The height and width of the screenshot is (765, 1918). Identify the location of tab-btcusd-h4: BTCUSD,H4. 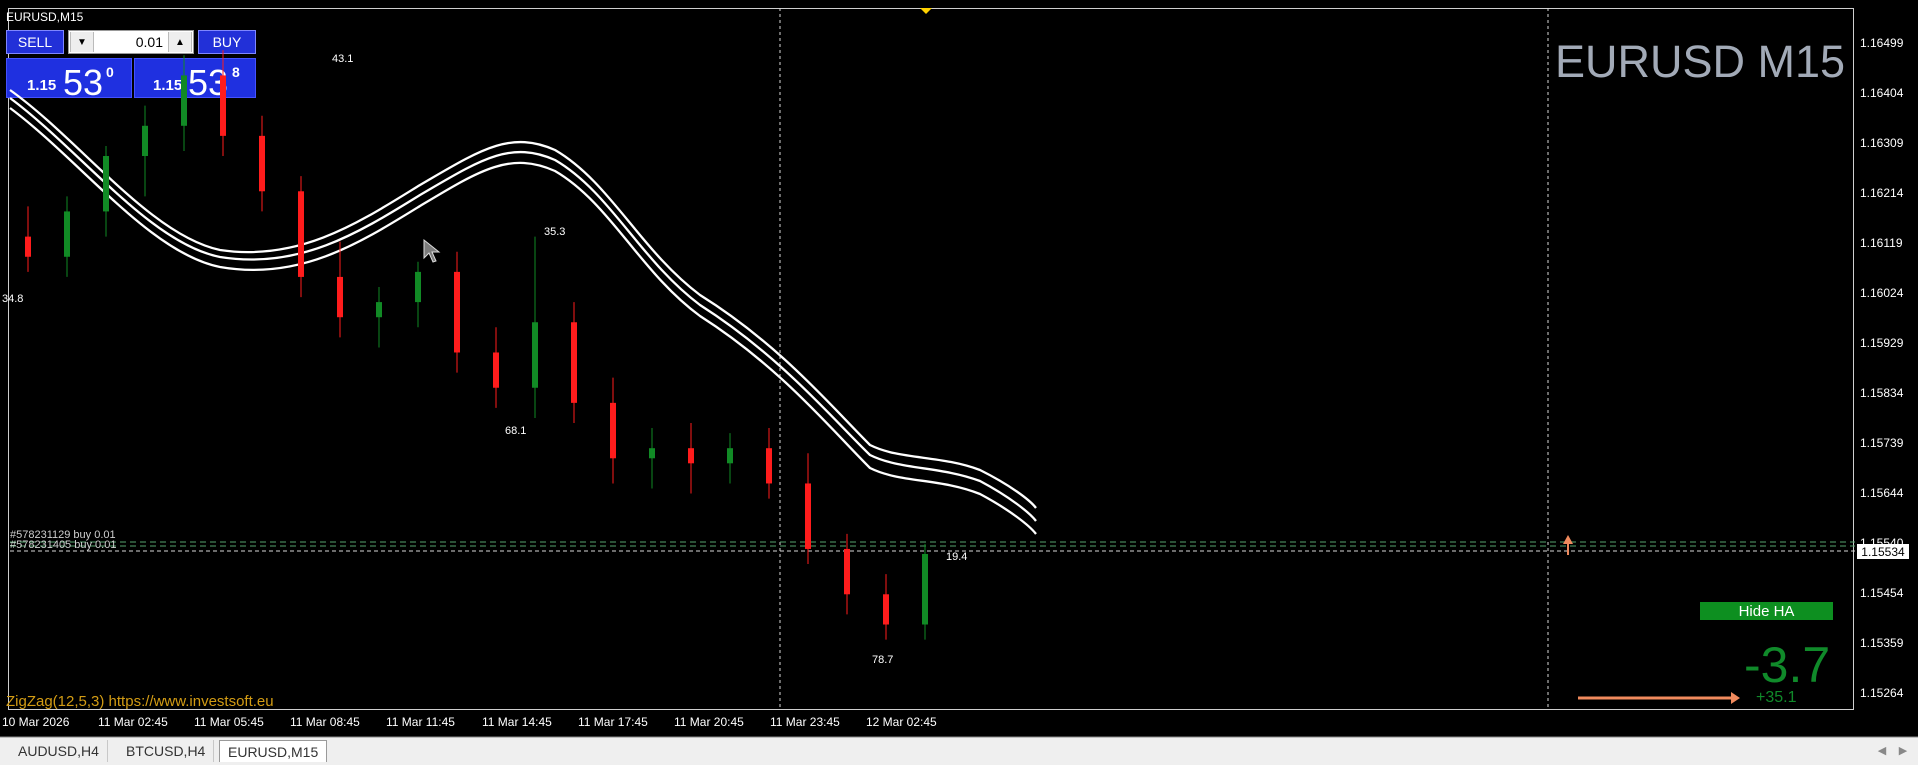
(166, 751).